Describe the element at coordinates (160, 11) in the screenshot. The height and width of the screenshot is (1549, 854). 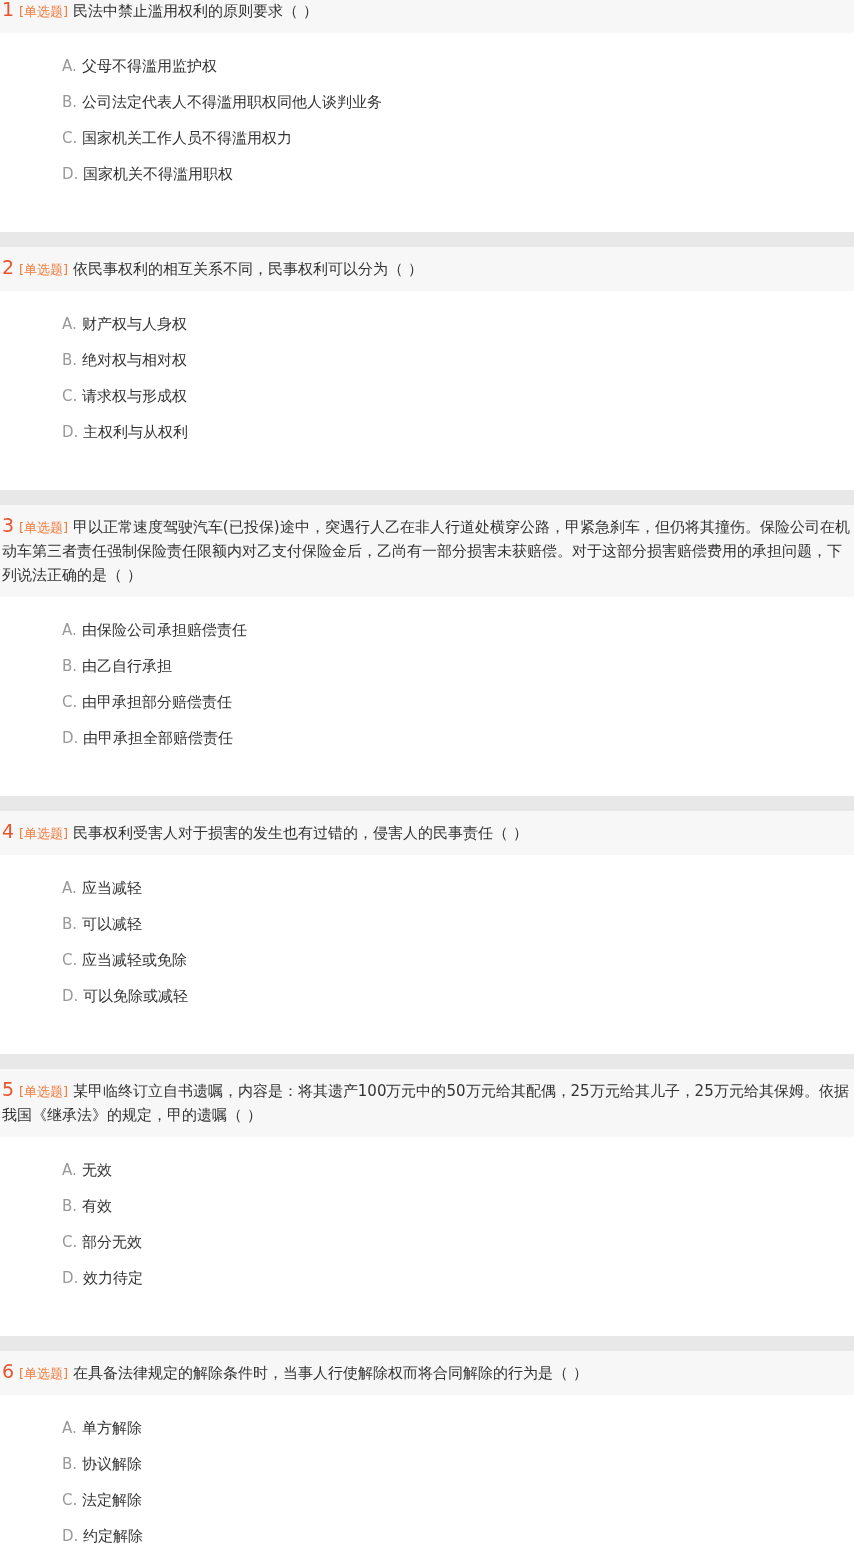
I see `question-text: 1 [单选题] 民法中禁止滥用权利的原则要求（ ）` at that location.